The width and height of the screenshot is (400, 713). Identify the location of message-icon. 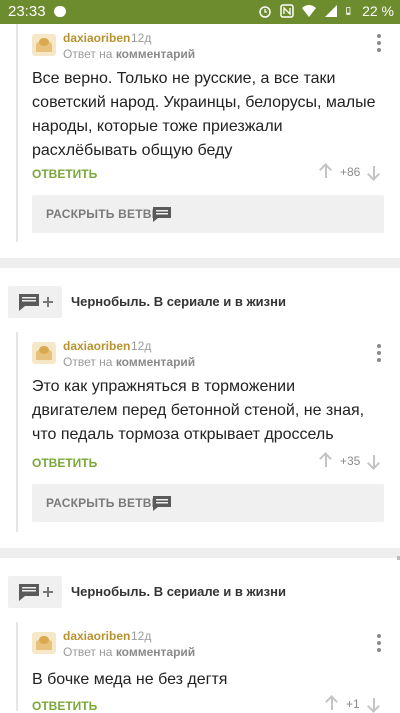
(60, 11).